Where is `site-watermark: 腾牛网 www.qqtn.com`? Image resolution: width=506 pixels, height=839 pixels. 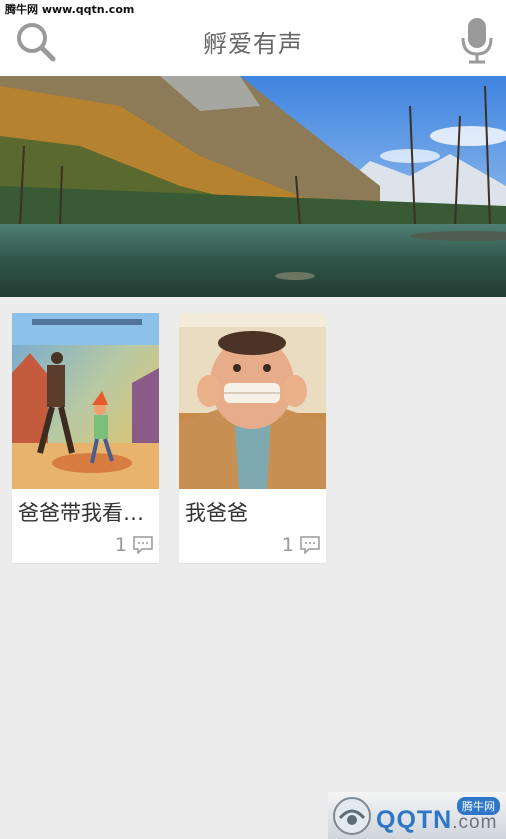 site-watermark: 腾牛网 www.qqtn.com is located at coordinates (70, 10).